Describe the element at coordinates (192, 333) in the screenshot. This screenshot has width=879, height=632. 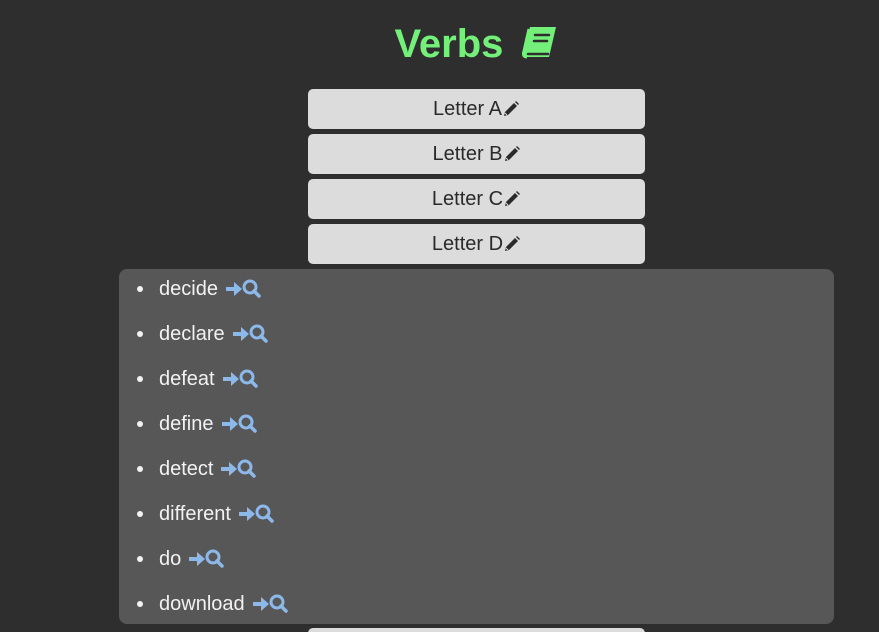
I see `word-text: declare` at that location.